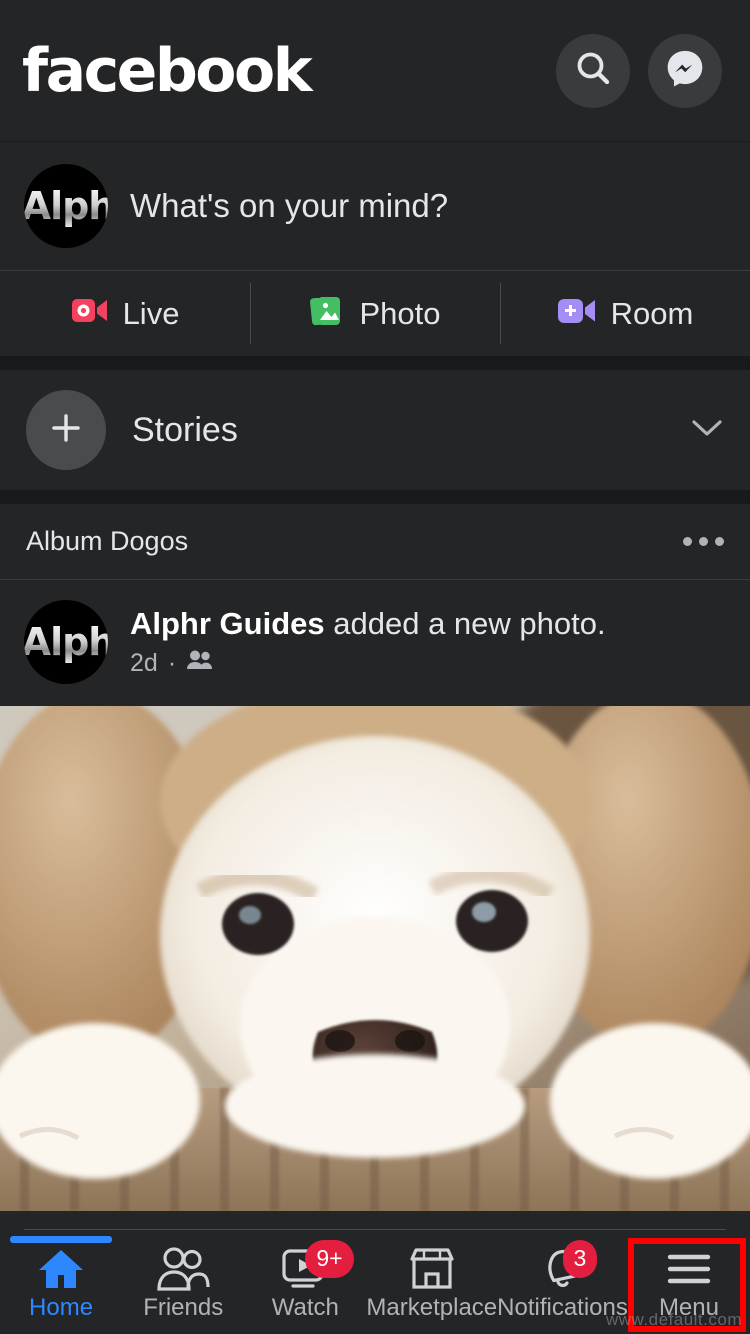  I want to click on album-header: Album Dogos, so click(375, 542).